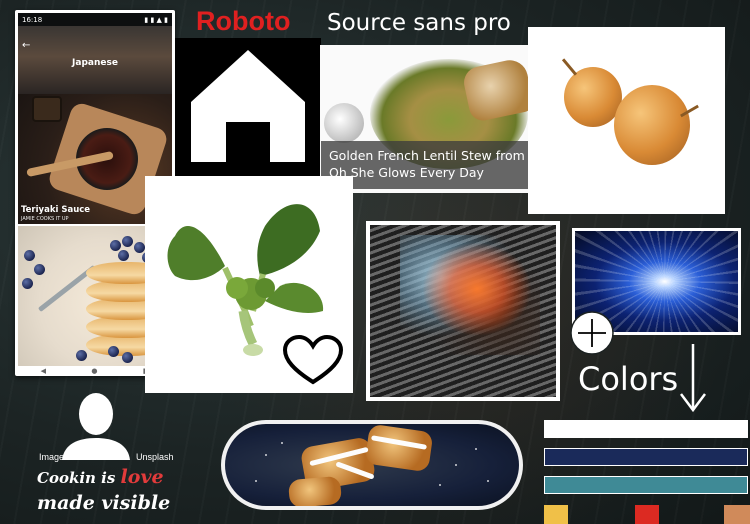 The width and height of the screenshot is (750, 524). What do you see at coordinates (45, 219) in the screenshot?
I see `recipe-author: JAMIE COOKS IT UP` at bounding box center [45, 219].